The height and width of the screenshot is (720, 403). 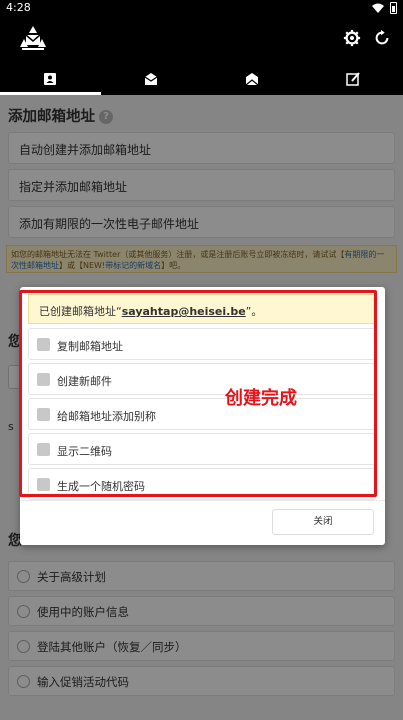 I want to click on lock-icon, so click(x=43, y=484).